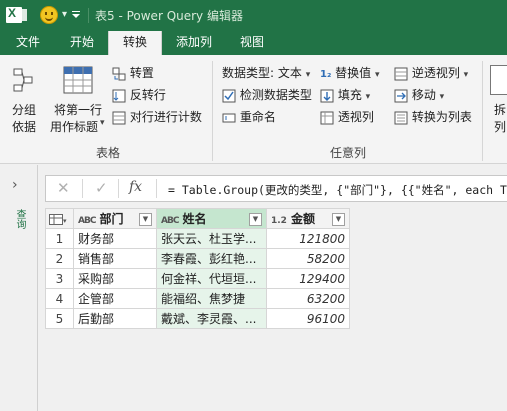 Image resolution: width=507 pixels, height=411 pixels. I want to click on use-first-row-label-2: 用作标题, so click(74, 126).